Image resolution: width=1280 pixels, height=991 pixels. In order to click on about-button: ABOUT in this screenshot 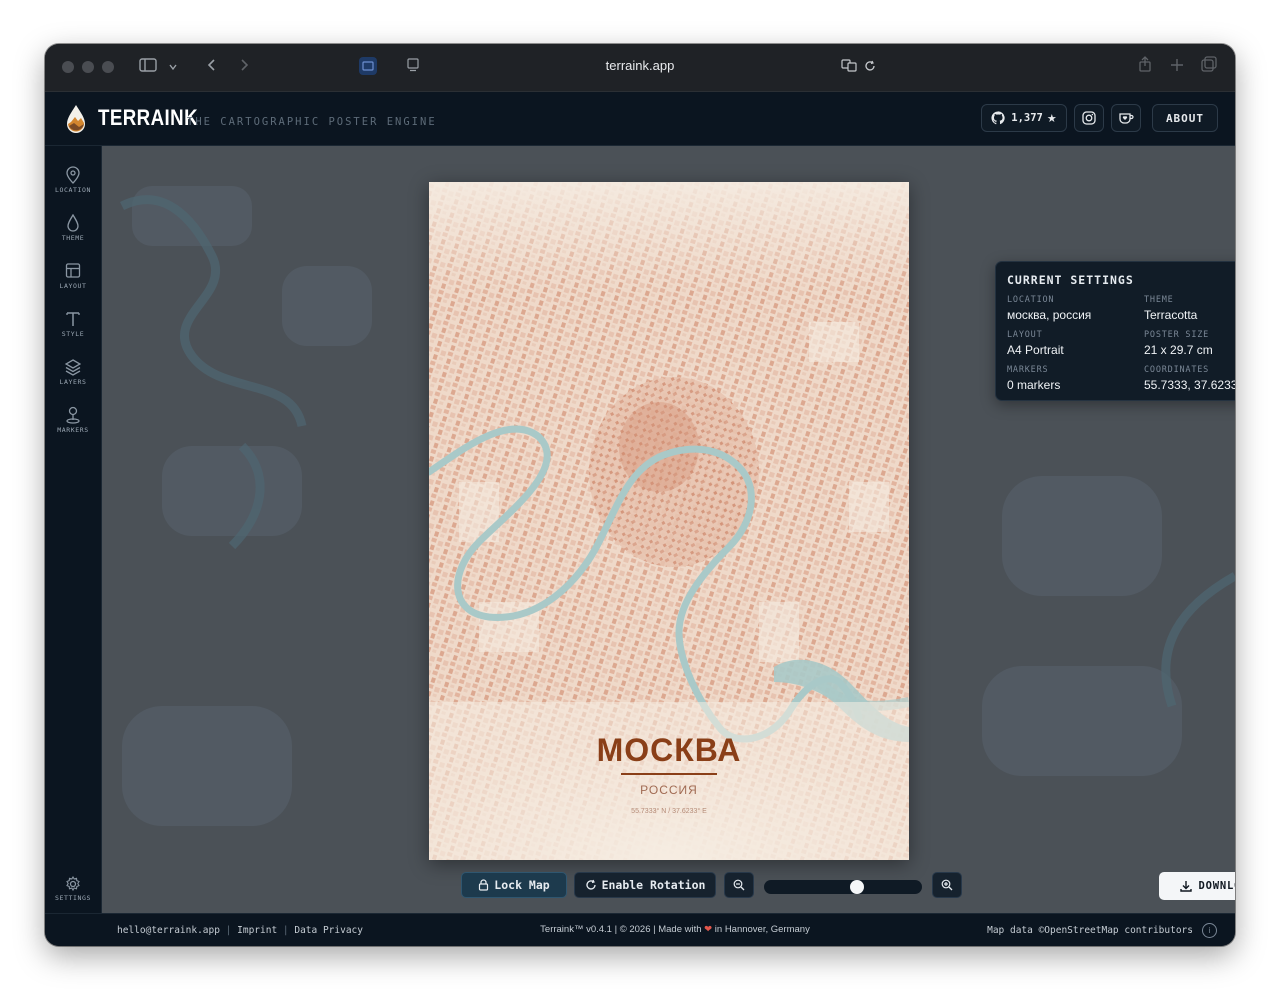, I will do `click(1185, 118)`.